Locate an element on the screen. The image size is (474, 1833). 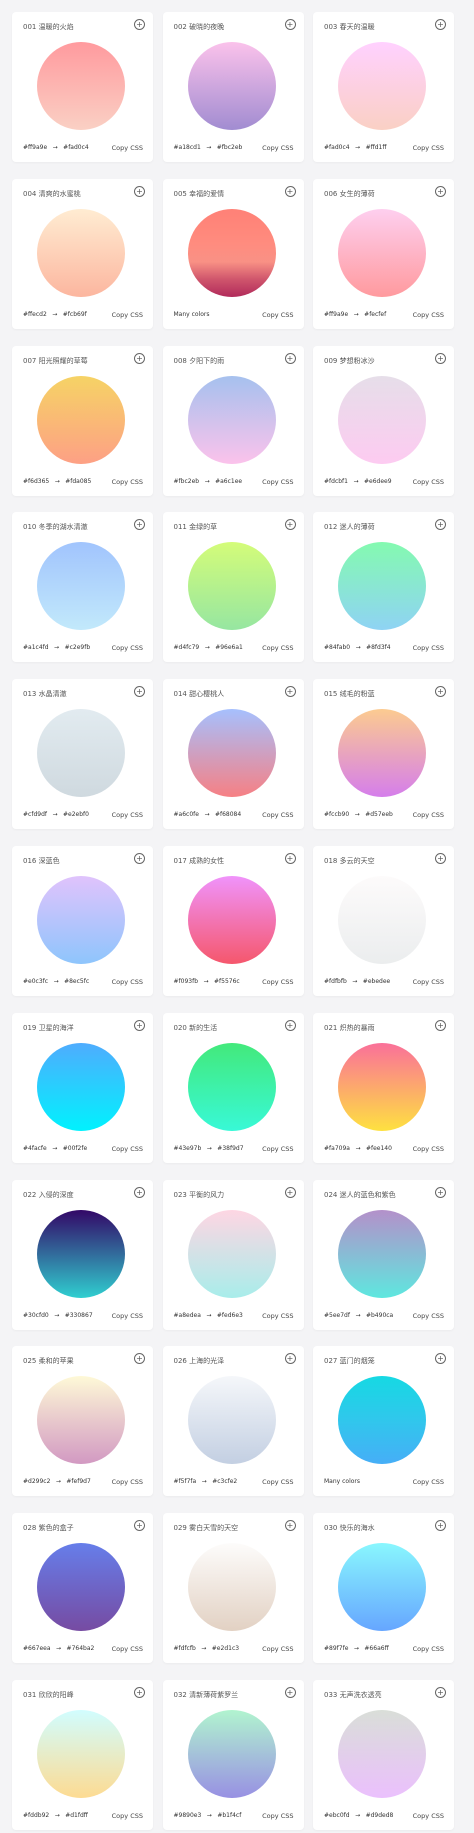
to-color-code: #f68084 is located at coordinates (228, 815).